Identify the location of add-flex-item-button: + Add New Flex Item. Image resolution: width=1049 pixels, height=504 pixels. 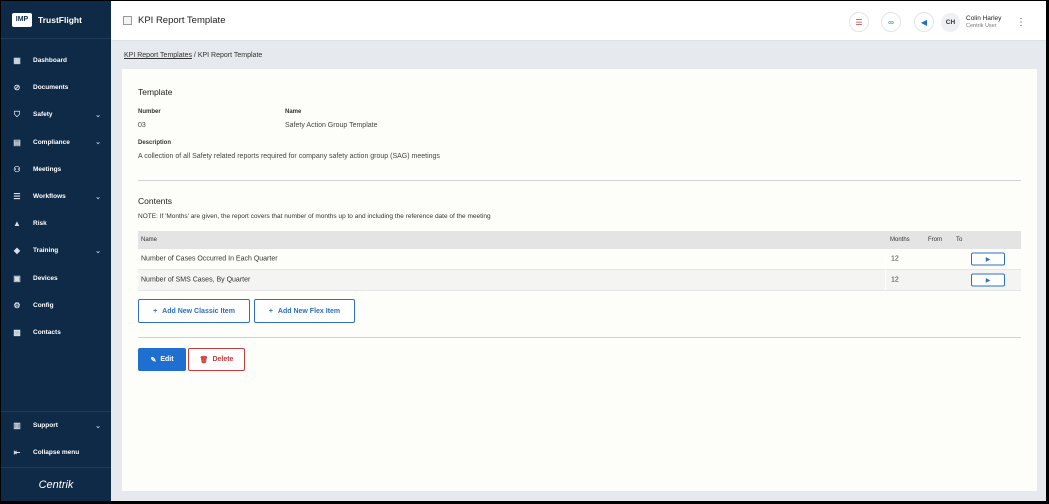
(304, 311).